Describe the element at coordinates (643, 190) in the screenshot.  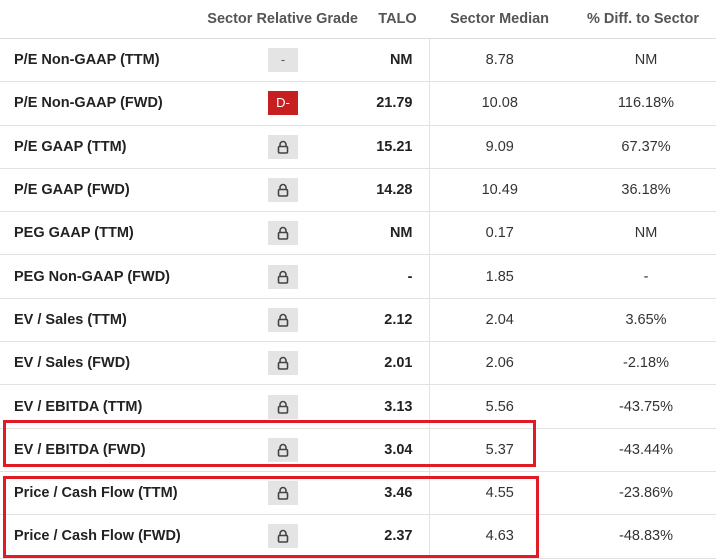
I see `diff-value: 36.18%` at that location.